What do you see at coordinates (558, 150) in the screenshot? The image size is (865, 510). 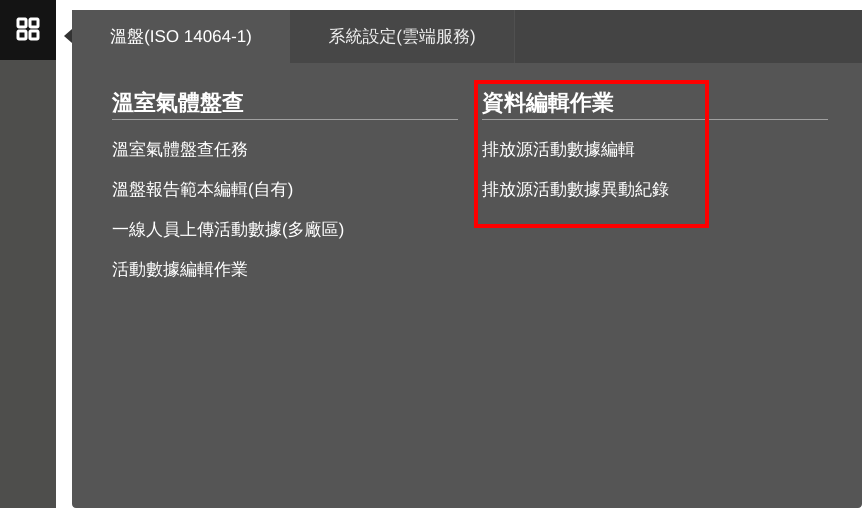 I see `menu-link: 排放源活動數據編輯` at bounding box center [558, 150].